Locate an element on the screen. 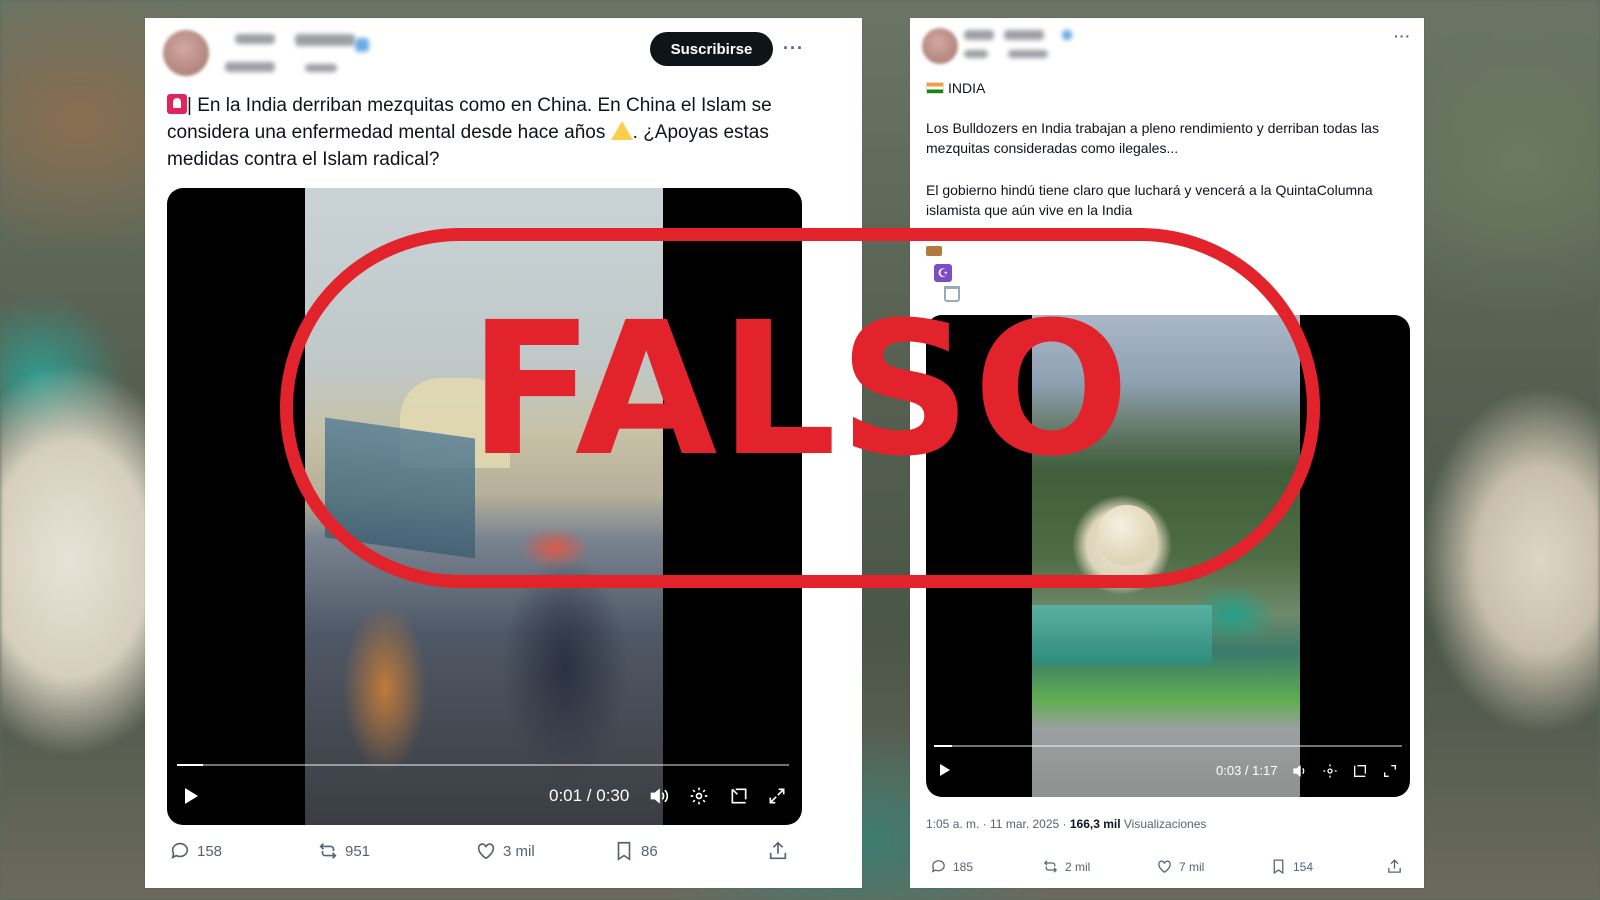 This screenshot has width=1600, height=900. siren-emoji-icon is located at coordinates (177, 104).